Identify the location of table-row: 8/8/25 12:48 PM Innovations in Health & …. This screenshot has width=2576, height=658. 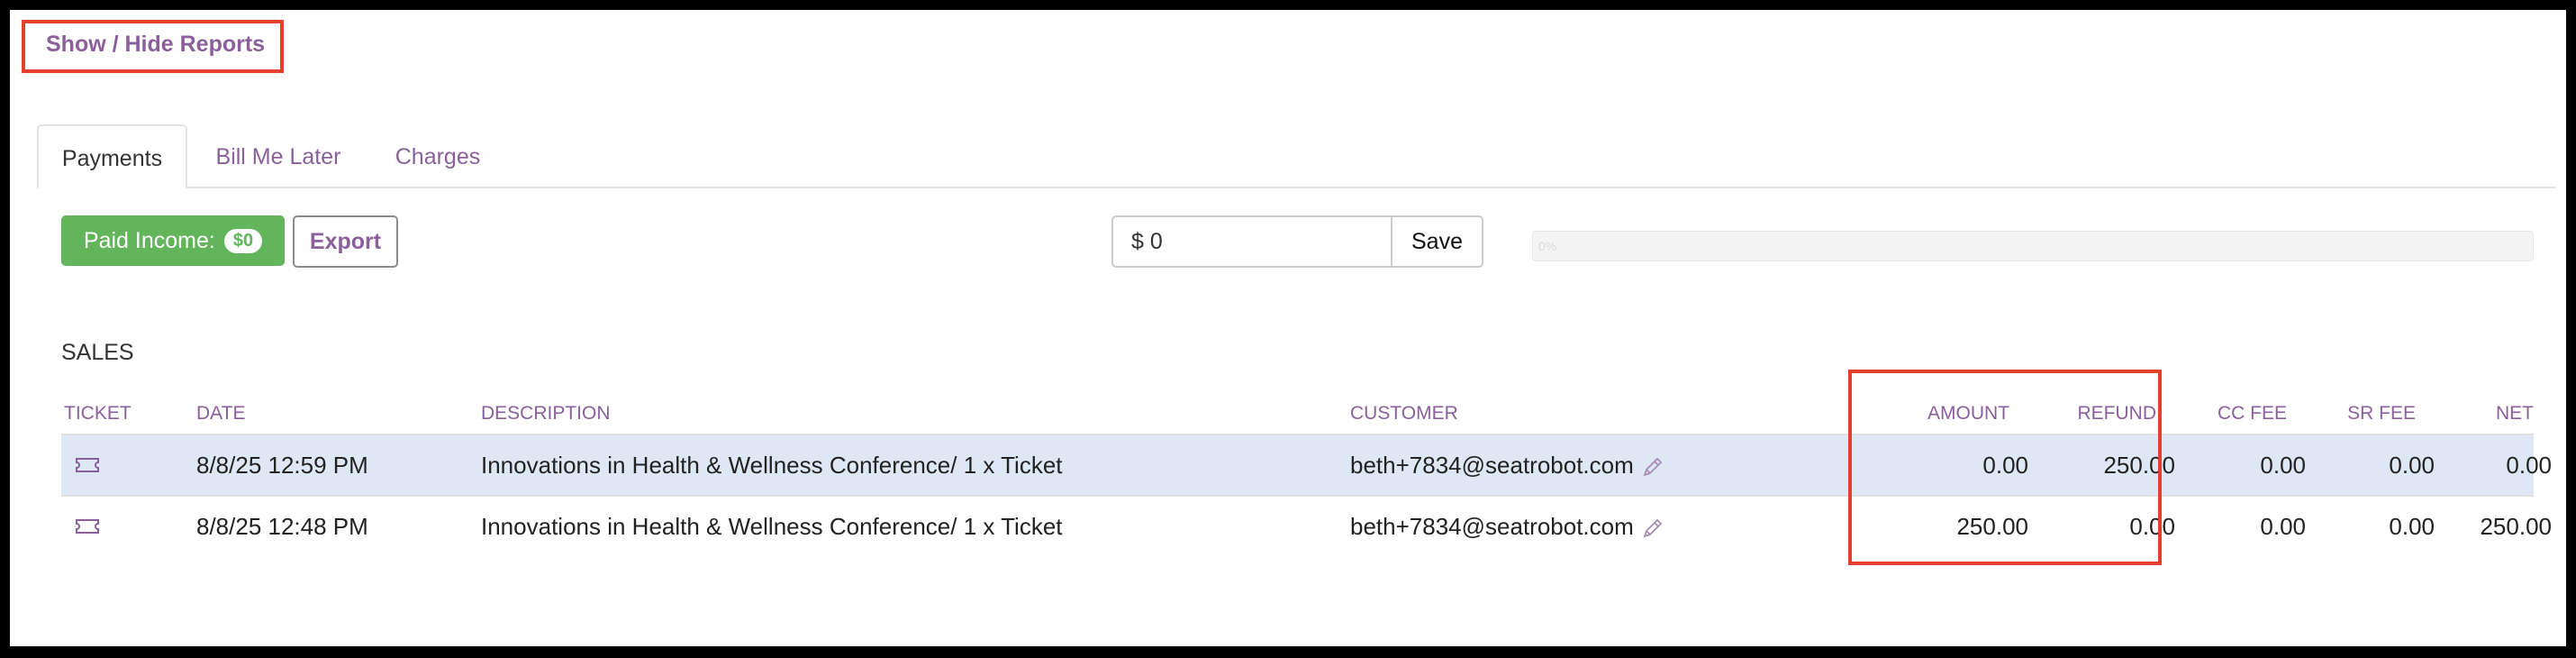
(1306, 526).